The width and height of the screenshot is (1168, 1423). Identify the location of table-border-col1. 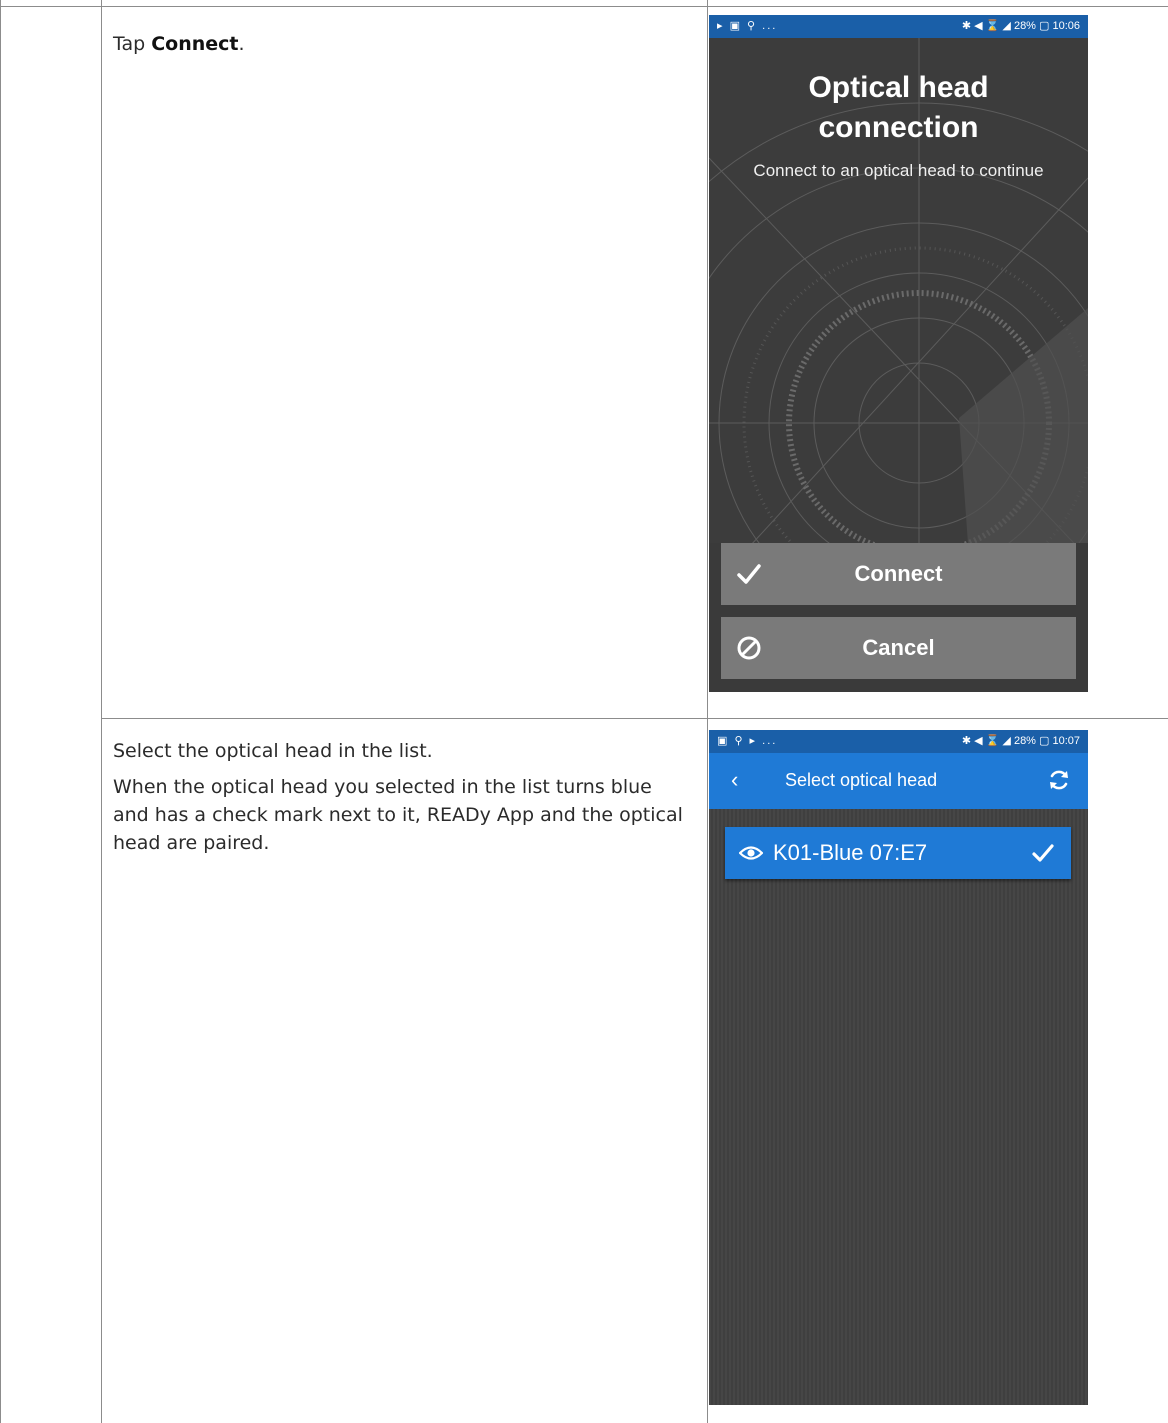
(101, 711).